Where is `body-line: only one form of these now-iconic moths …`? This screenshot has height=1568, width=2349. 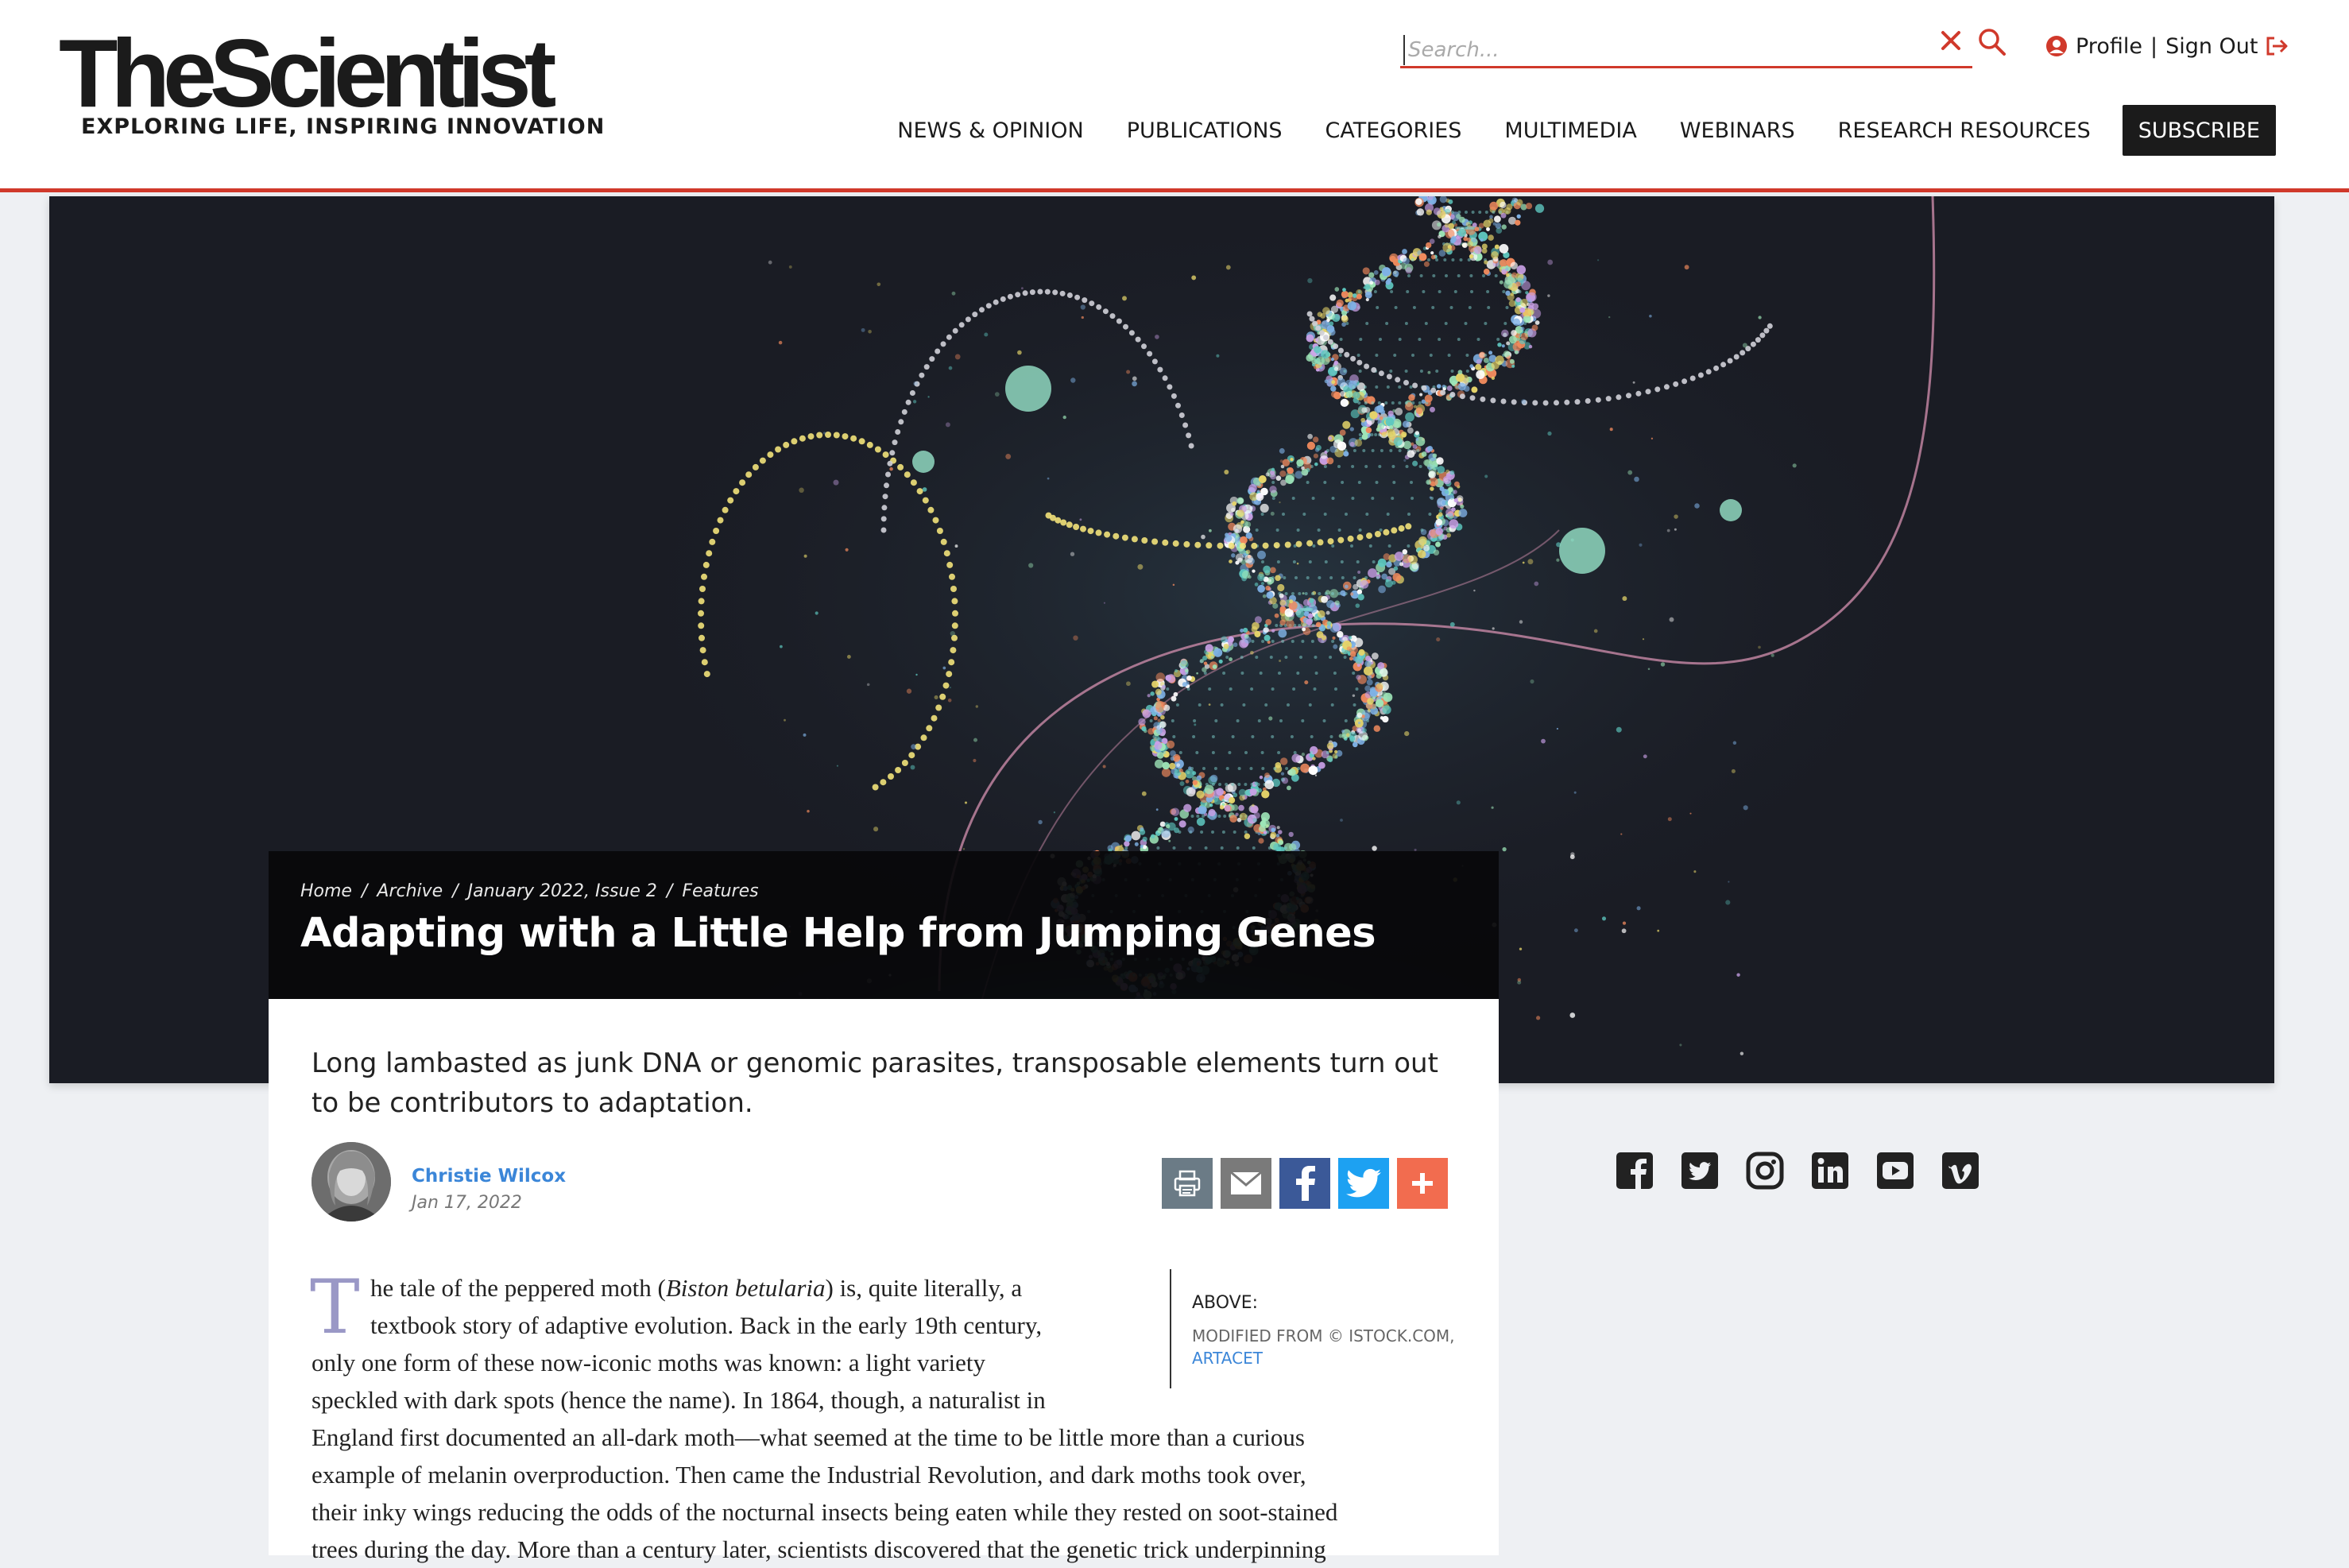 body-line: only one form of these now-iconic moths … is located at coordinates (649, 1362).